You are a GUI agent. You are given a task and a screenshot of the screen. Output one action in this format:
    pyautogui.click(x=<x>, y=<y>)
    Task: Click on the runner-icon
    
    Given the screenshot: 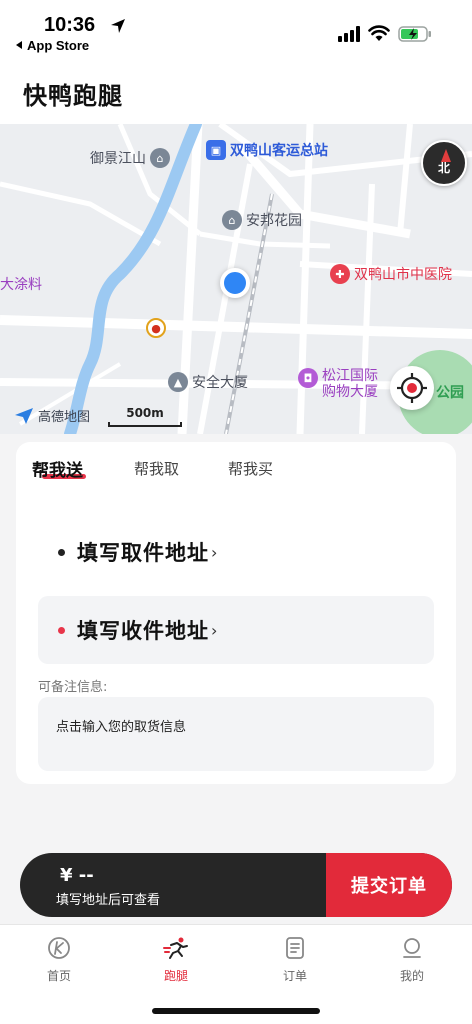 What is the action you would take?
    pyautogui.click(x=175, y=948)
    